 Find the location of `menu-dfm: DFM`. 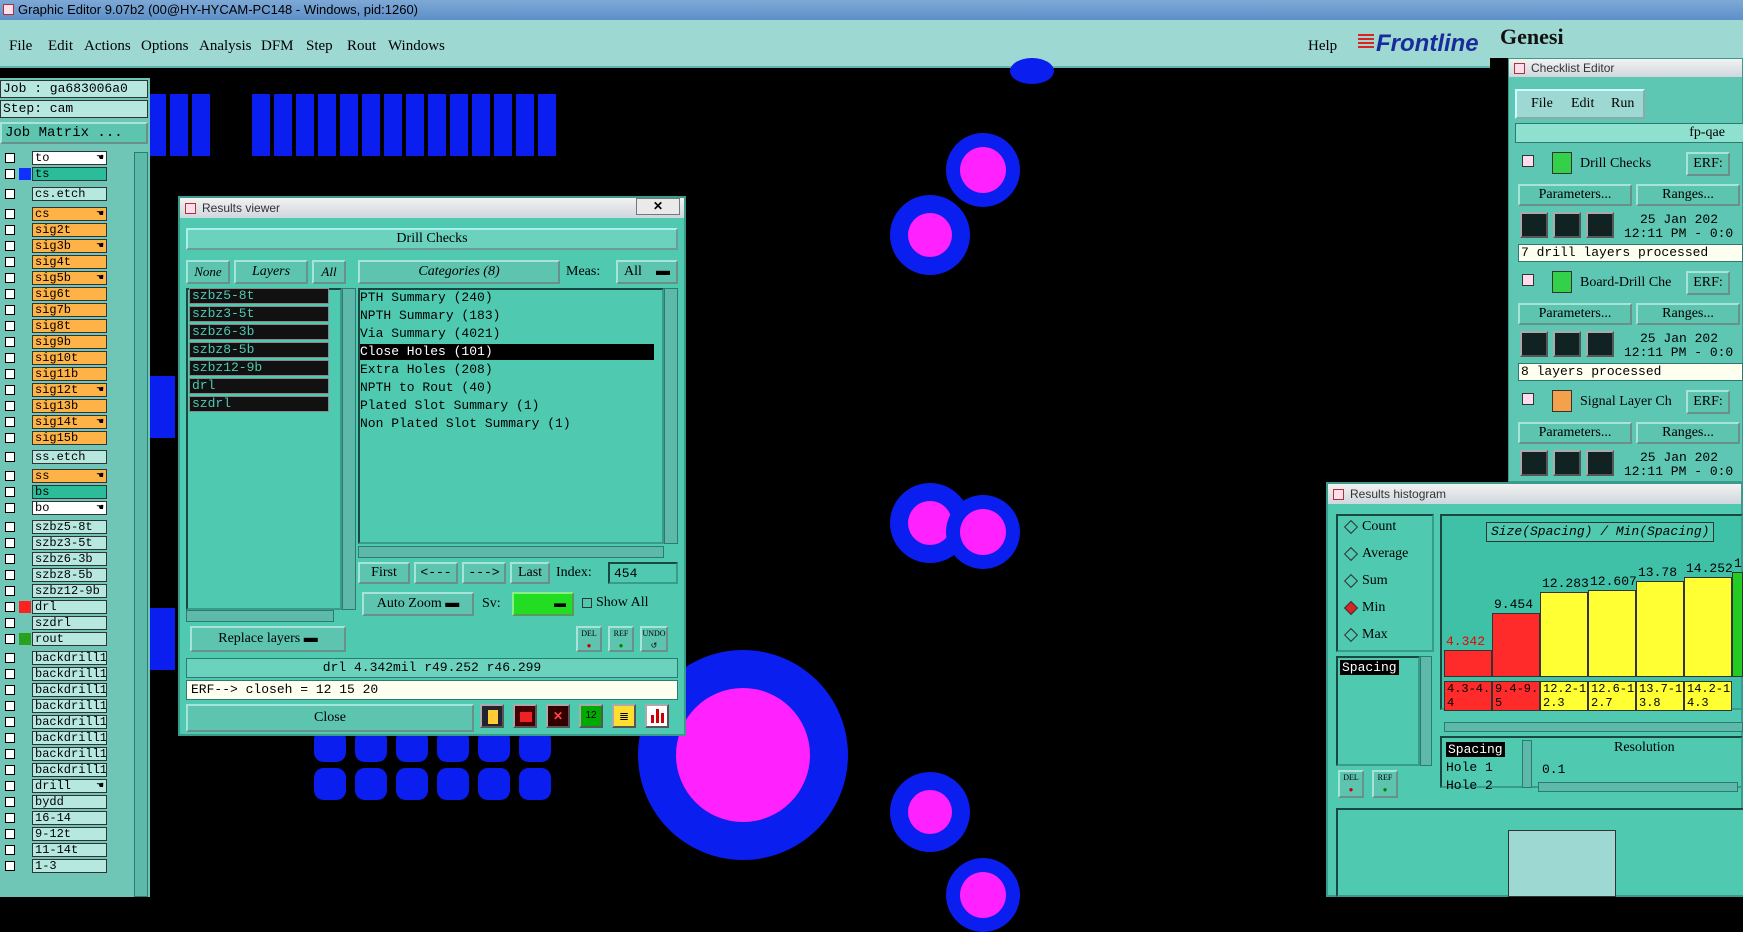

menu-dfm: DFM is located at coordinates (277, 46).